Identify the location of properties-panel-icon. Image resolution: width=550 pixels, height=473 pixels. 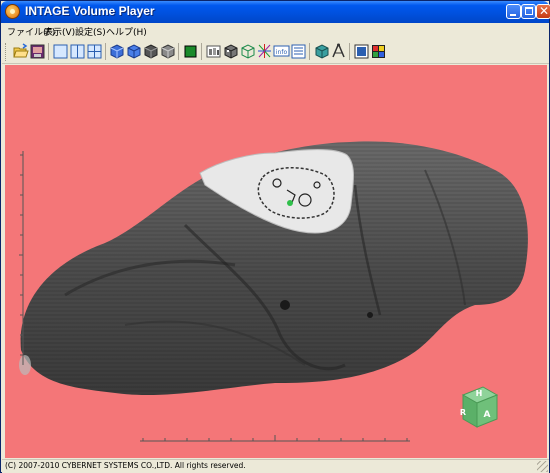
(298, 51).